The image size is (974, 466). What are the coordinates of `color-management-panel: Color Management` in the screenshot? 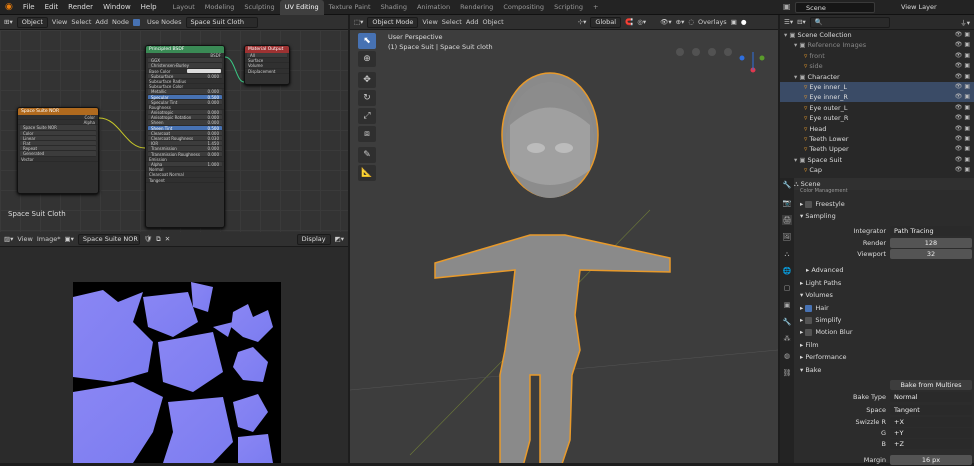 It's located at (884, 191).